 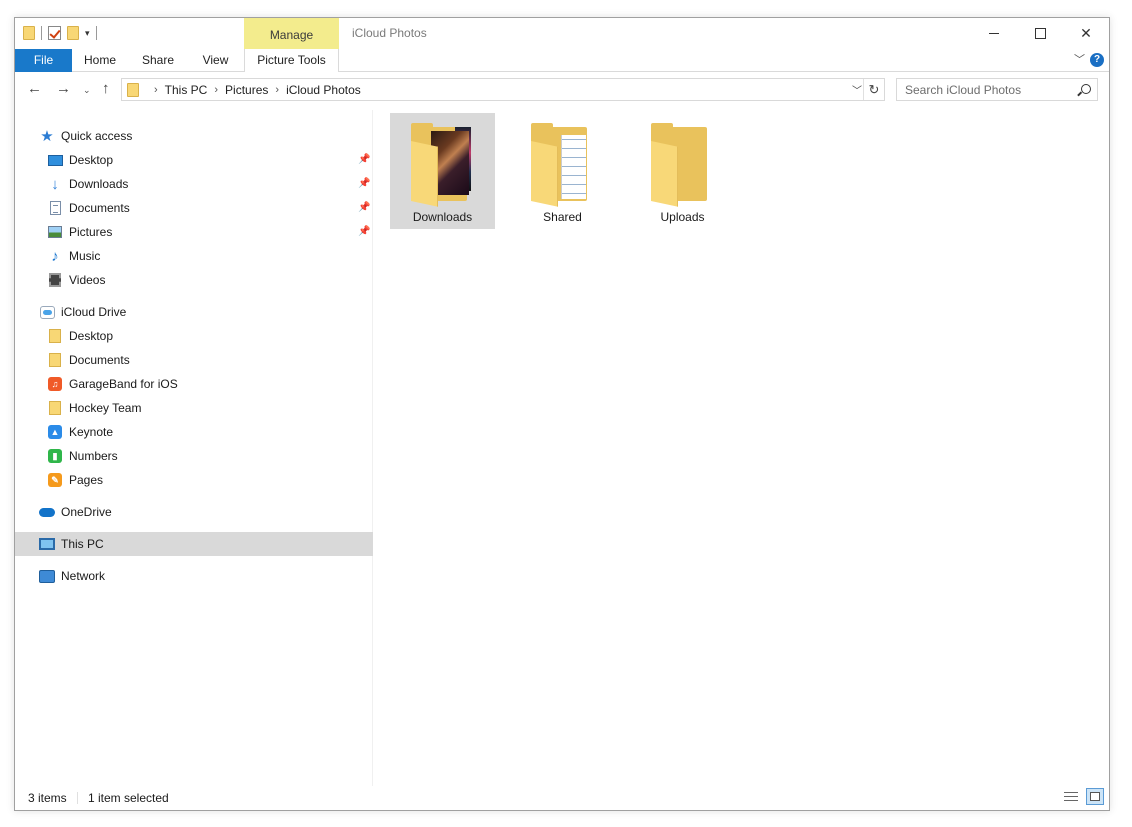 What do you see at coordinates (73, 33) in the screenshot?
I see `new-folder-icon` at bounding box center [73, 33].